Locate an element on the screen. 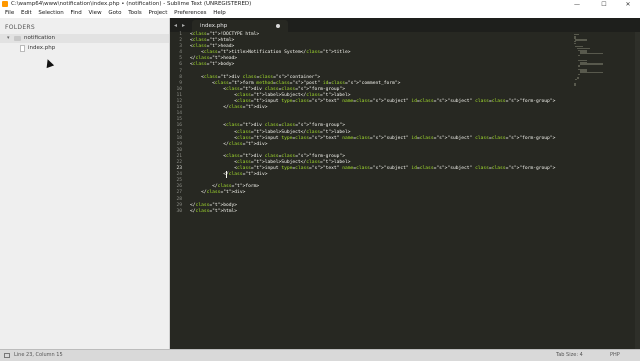  text-caret is located at coordinates (226, 174).